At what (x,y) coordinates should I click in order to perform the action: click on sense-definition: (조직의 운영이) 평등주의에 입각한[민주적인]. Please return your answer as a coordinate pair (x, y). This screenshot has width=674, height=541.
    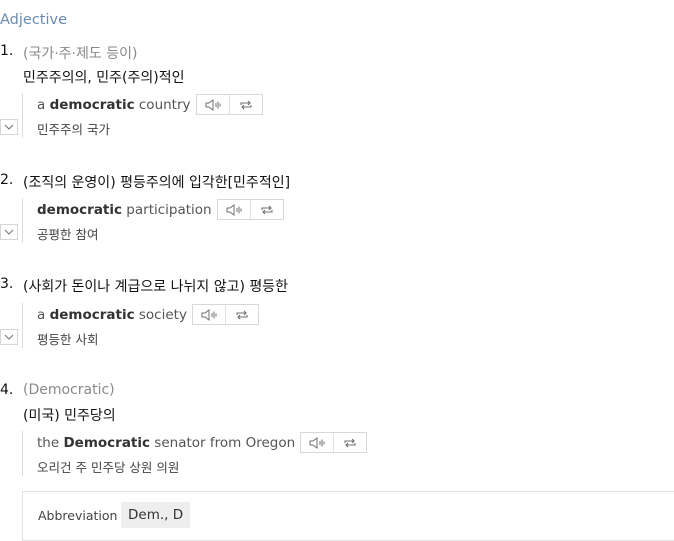
    Looking at the image, I should click on (156, 182).